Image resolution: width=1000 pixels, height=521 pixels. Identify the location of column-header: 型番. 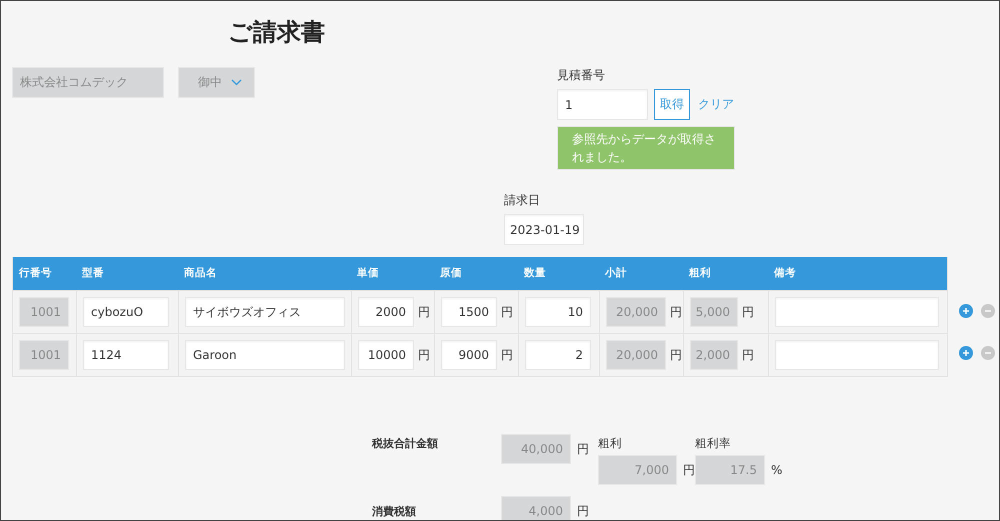
(93, 273).